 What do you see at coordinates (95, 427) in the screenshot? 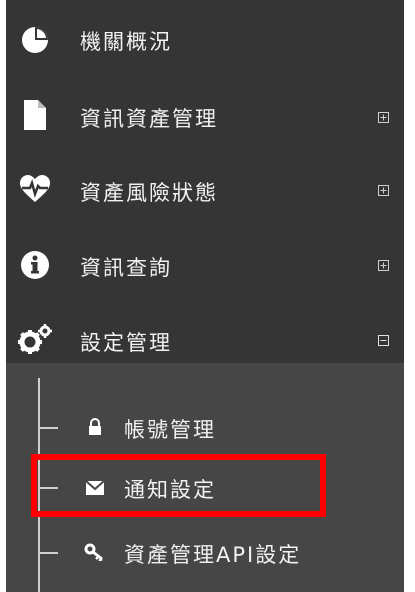
I see `lock-icon` at bounding box center [95, 427].